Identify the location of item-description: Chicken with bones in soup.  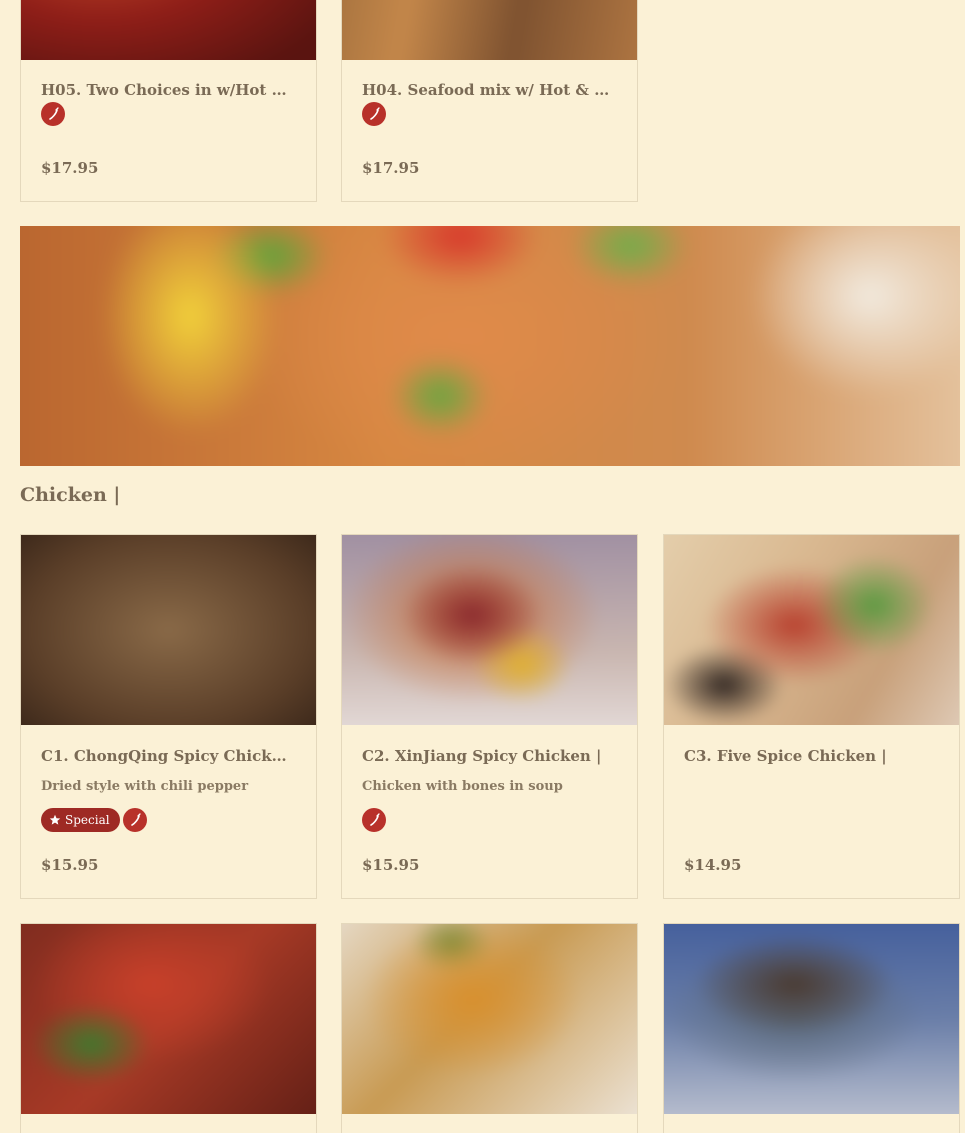
(462, 786).